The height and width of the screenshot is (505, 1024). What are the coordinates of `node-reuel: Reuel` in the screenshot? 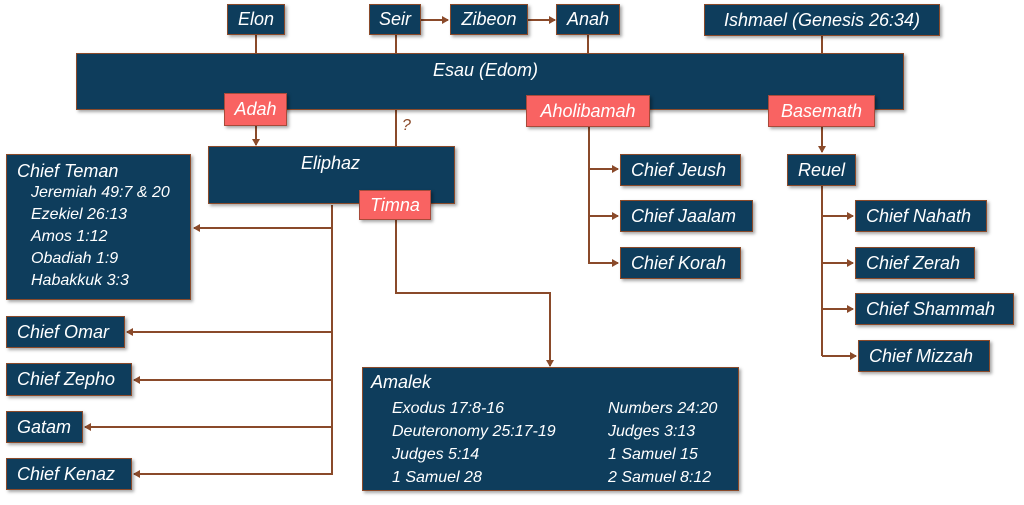 It's located at (821, 170).